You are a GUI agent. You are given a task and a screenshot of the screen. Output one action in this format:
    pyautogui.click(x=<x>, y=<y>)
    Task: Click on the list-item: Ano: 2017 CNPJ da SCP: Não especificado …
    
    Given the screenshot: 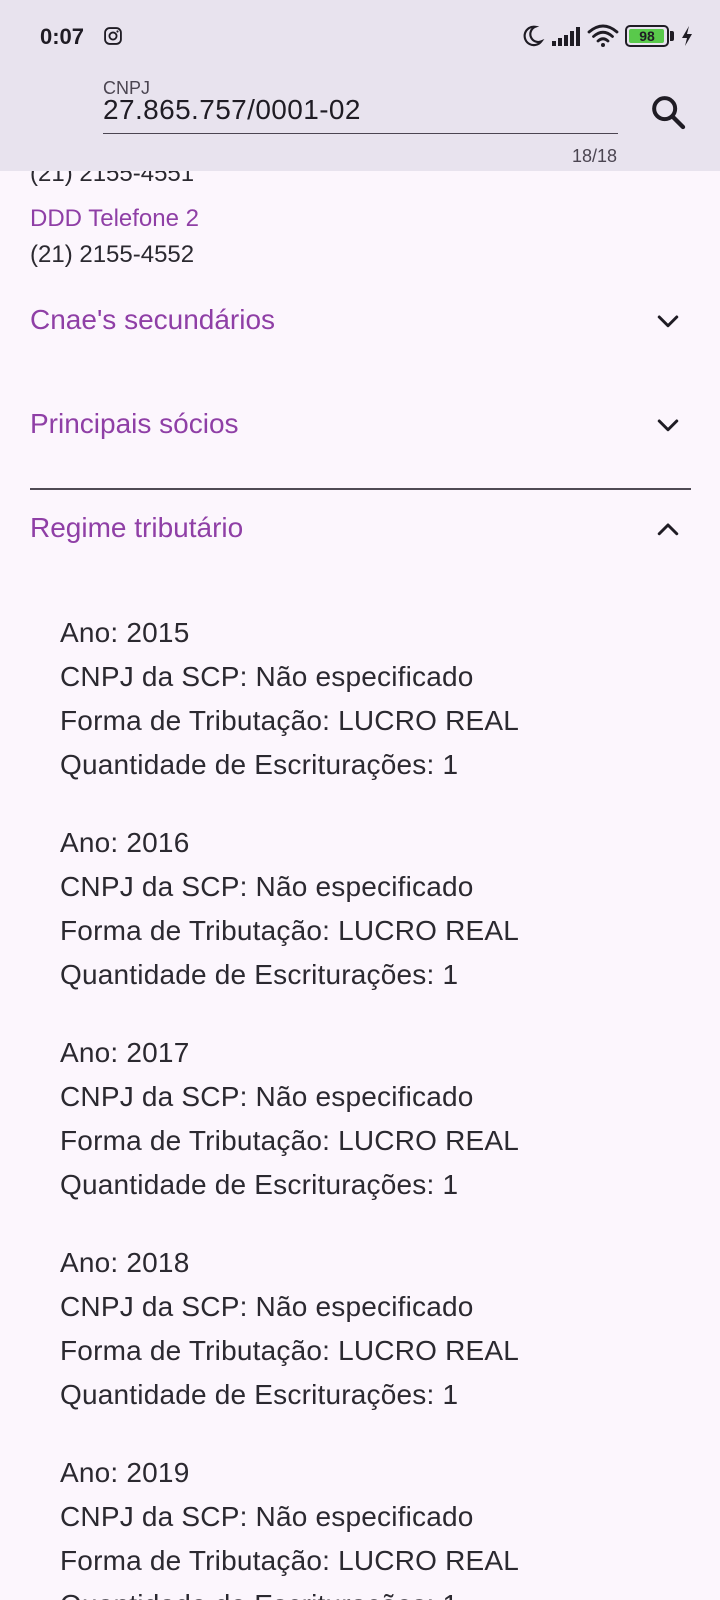 What is the action you would take?
    pyautogui.click(x=289, y=1119)
    